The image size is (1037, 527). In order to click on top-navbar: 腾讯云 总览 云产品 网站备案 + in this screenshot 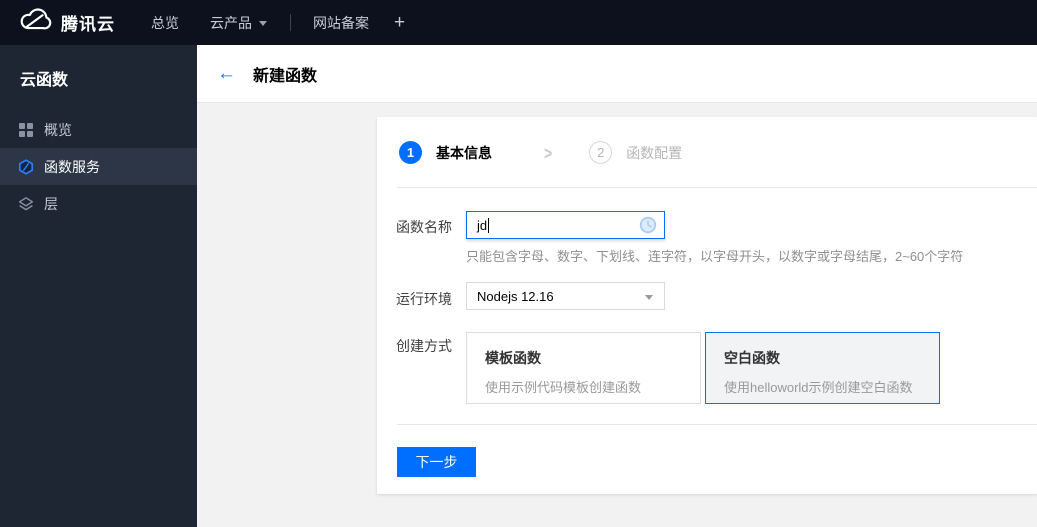, I will do `click(518, 22)`.